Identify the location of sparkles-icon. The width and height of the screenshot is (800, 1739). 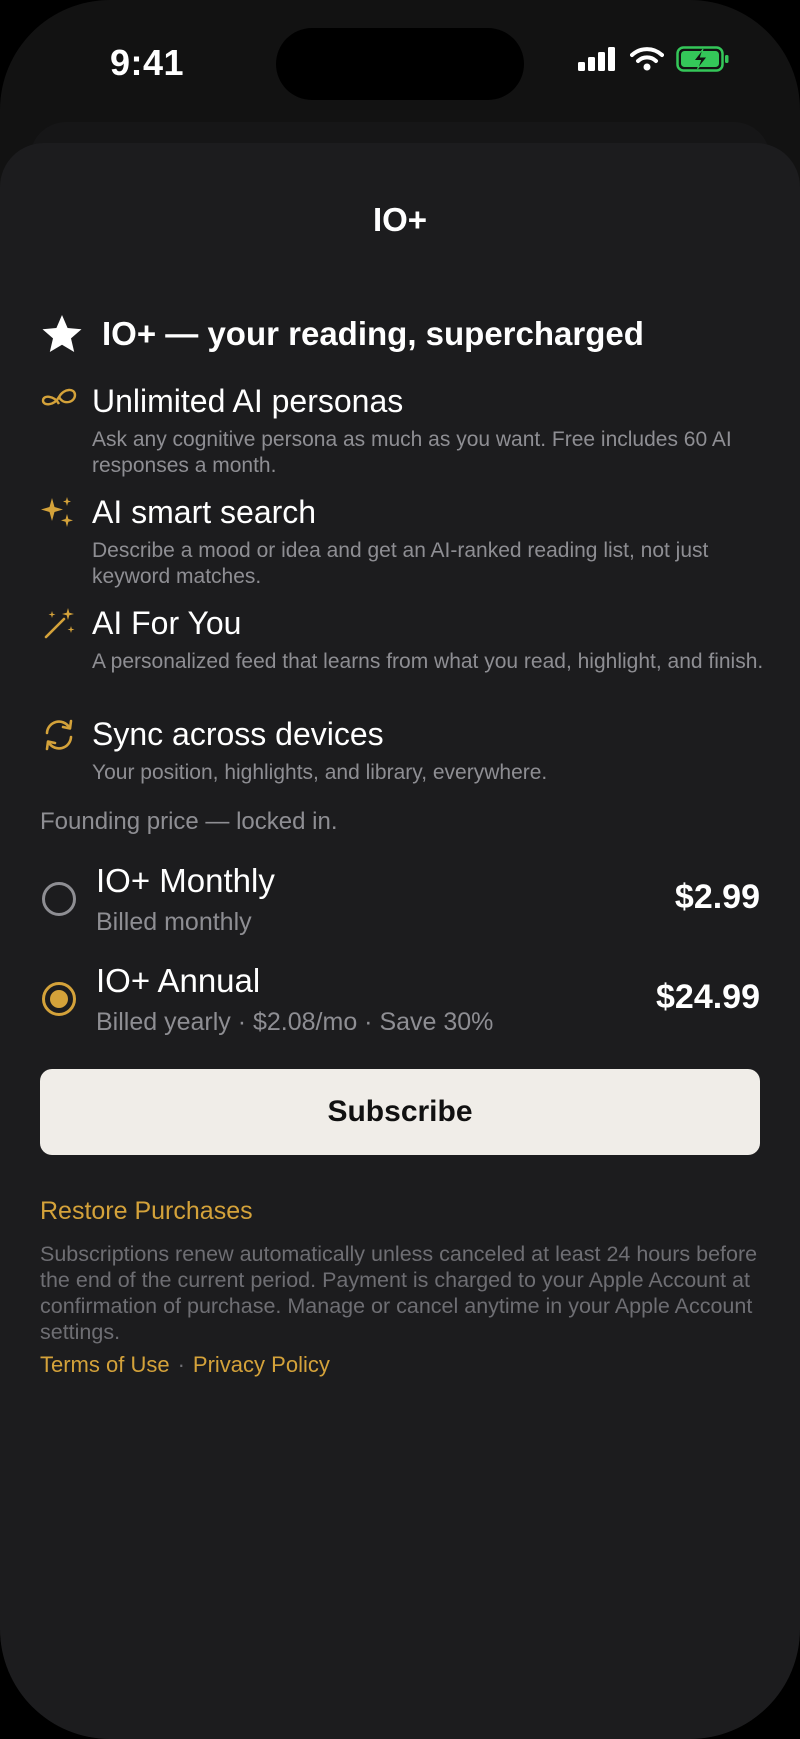
(57, 512).